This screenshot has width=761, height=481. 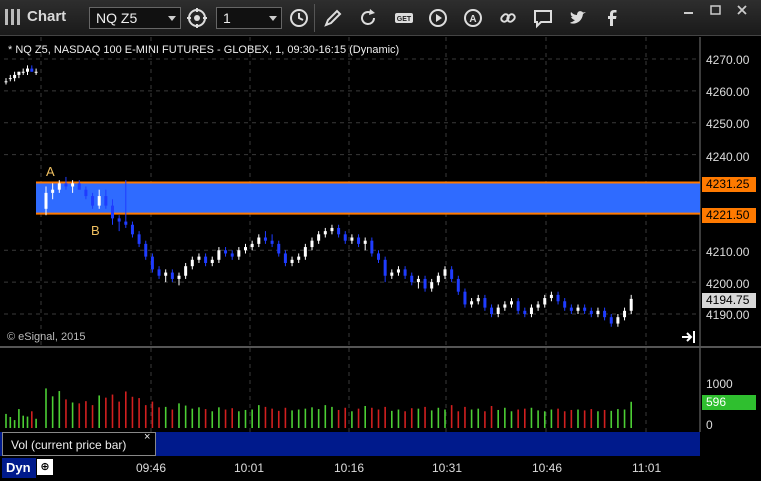 I want to click on interval-value: 1, so click(x=227, y=18).